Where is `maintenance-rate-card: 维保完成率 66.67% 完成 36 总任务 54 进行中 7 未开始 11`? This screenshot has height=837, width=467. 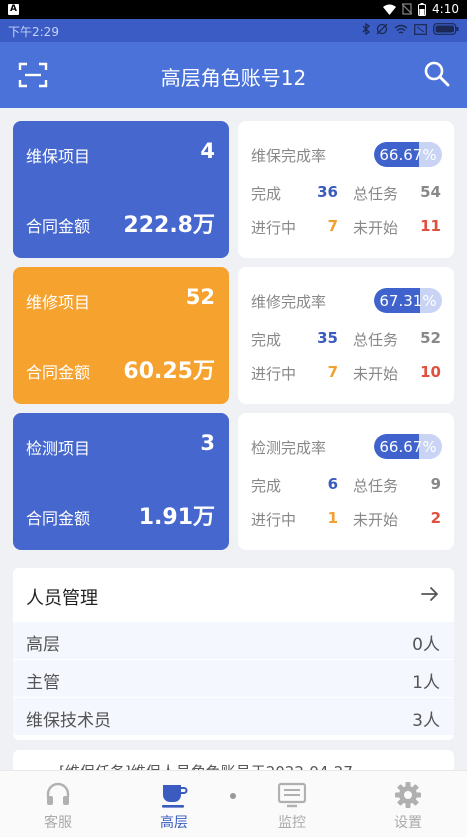
maintenance-rate-card: 维保完成率 66.67% 完成 36 总任务 54 进行中 7 未开始 11 is located at coordinates (346, 189).